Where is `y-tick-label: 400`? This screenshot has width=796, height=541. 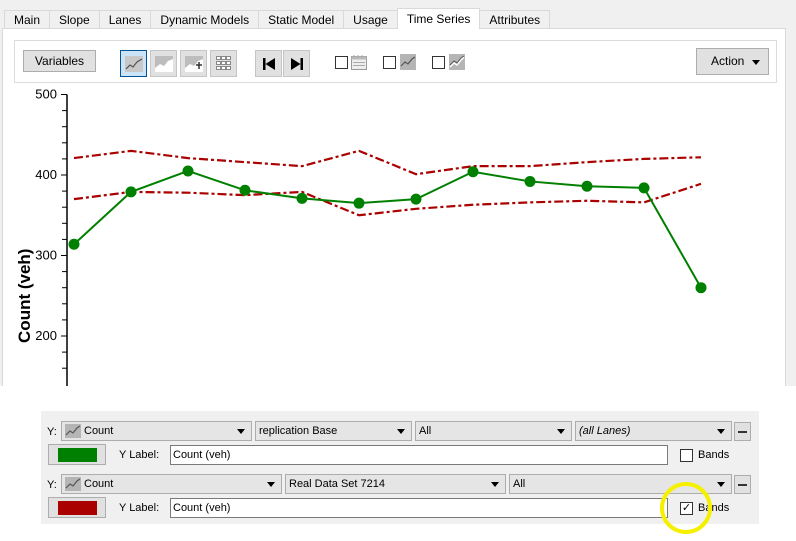 y-tick-label: 400 is located at coordinates (46, 174).